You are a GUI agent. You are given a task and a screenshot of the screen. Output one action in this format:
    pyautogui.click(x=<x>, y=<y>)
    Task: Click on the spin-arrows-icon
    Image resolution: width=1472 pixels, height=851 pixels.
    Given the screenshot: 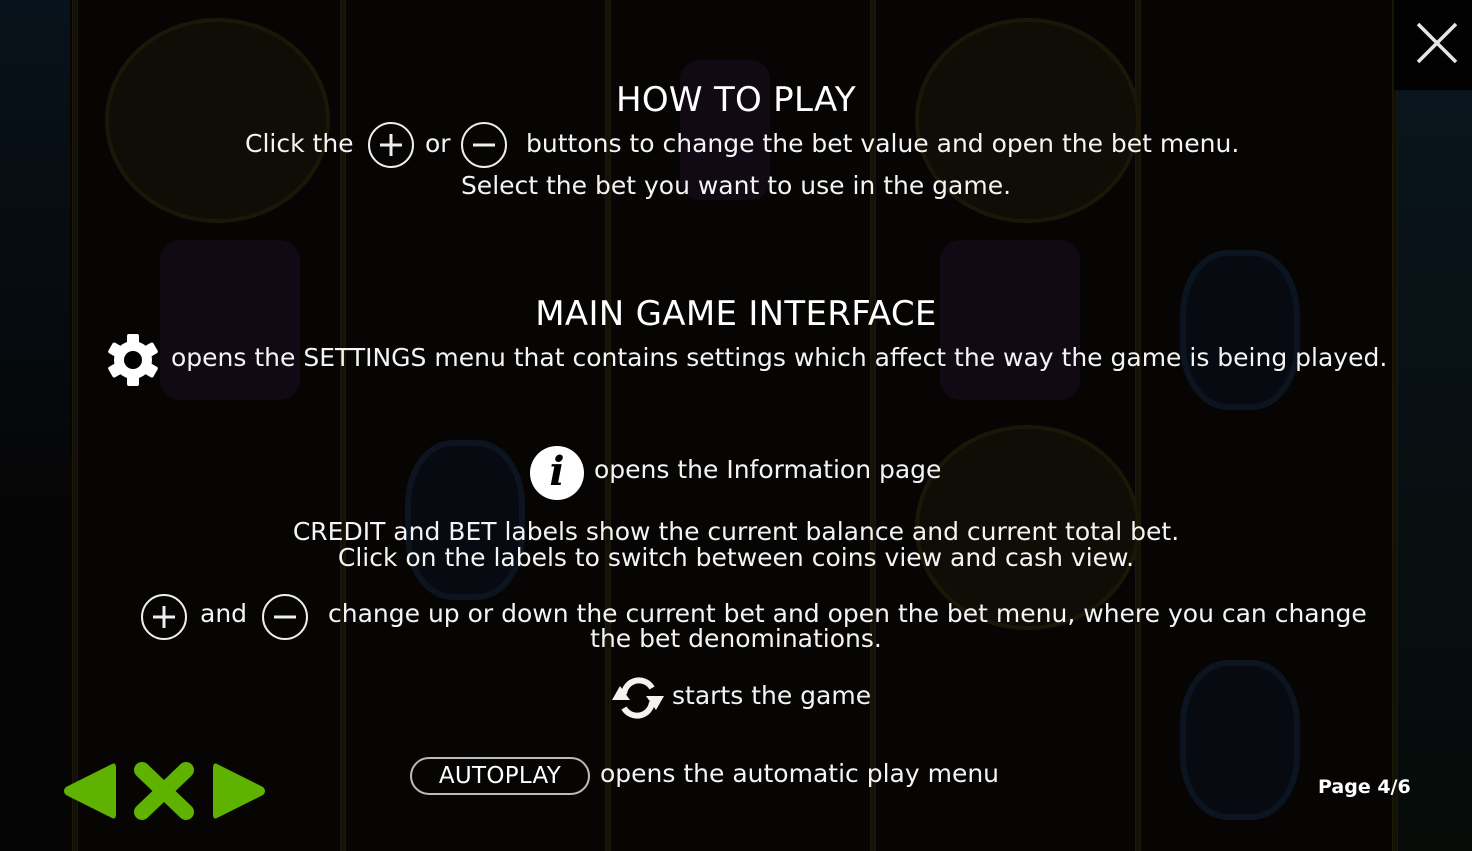 What is the action you would take?
    pyautogui.click(x=638, y=698)
    